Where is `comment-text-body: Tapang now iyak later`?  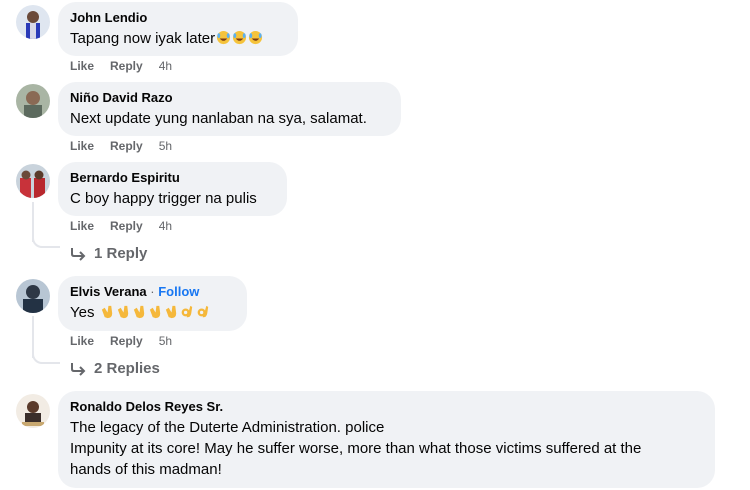
comment-text-body: Tapang now iyak later is located at coordinates (143, 38).